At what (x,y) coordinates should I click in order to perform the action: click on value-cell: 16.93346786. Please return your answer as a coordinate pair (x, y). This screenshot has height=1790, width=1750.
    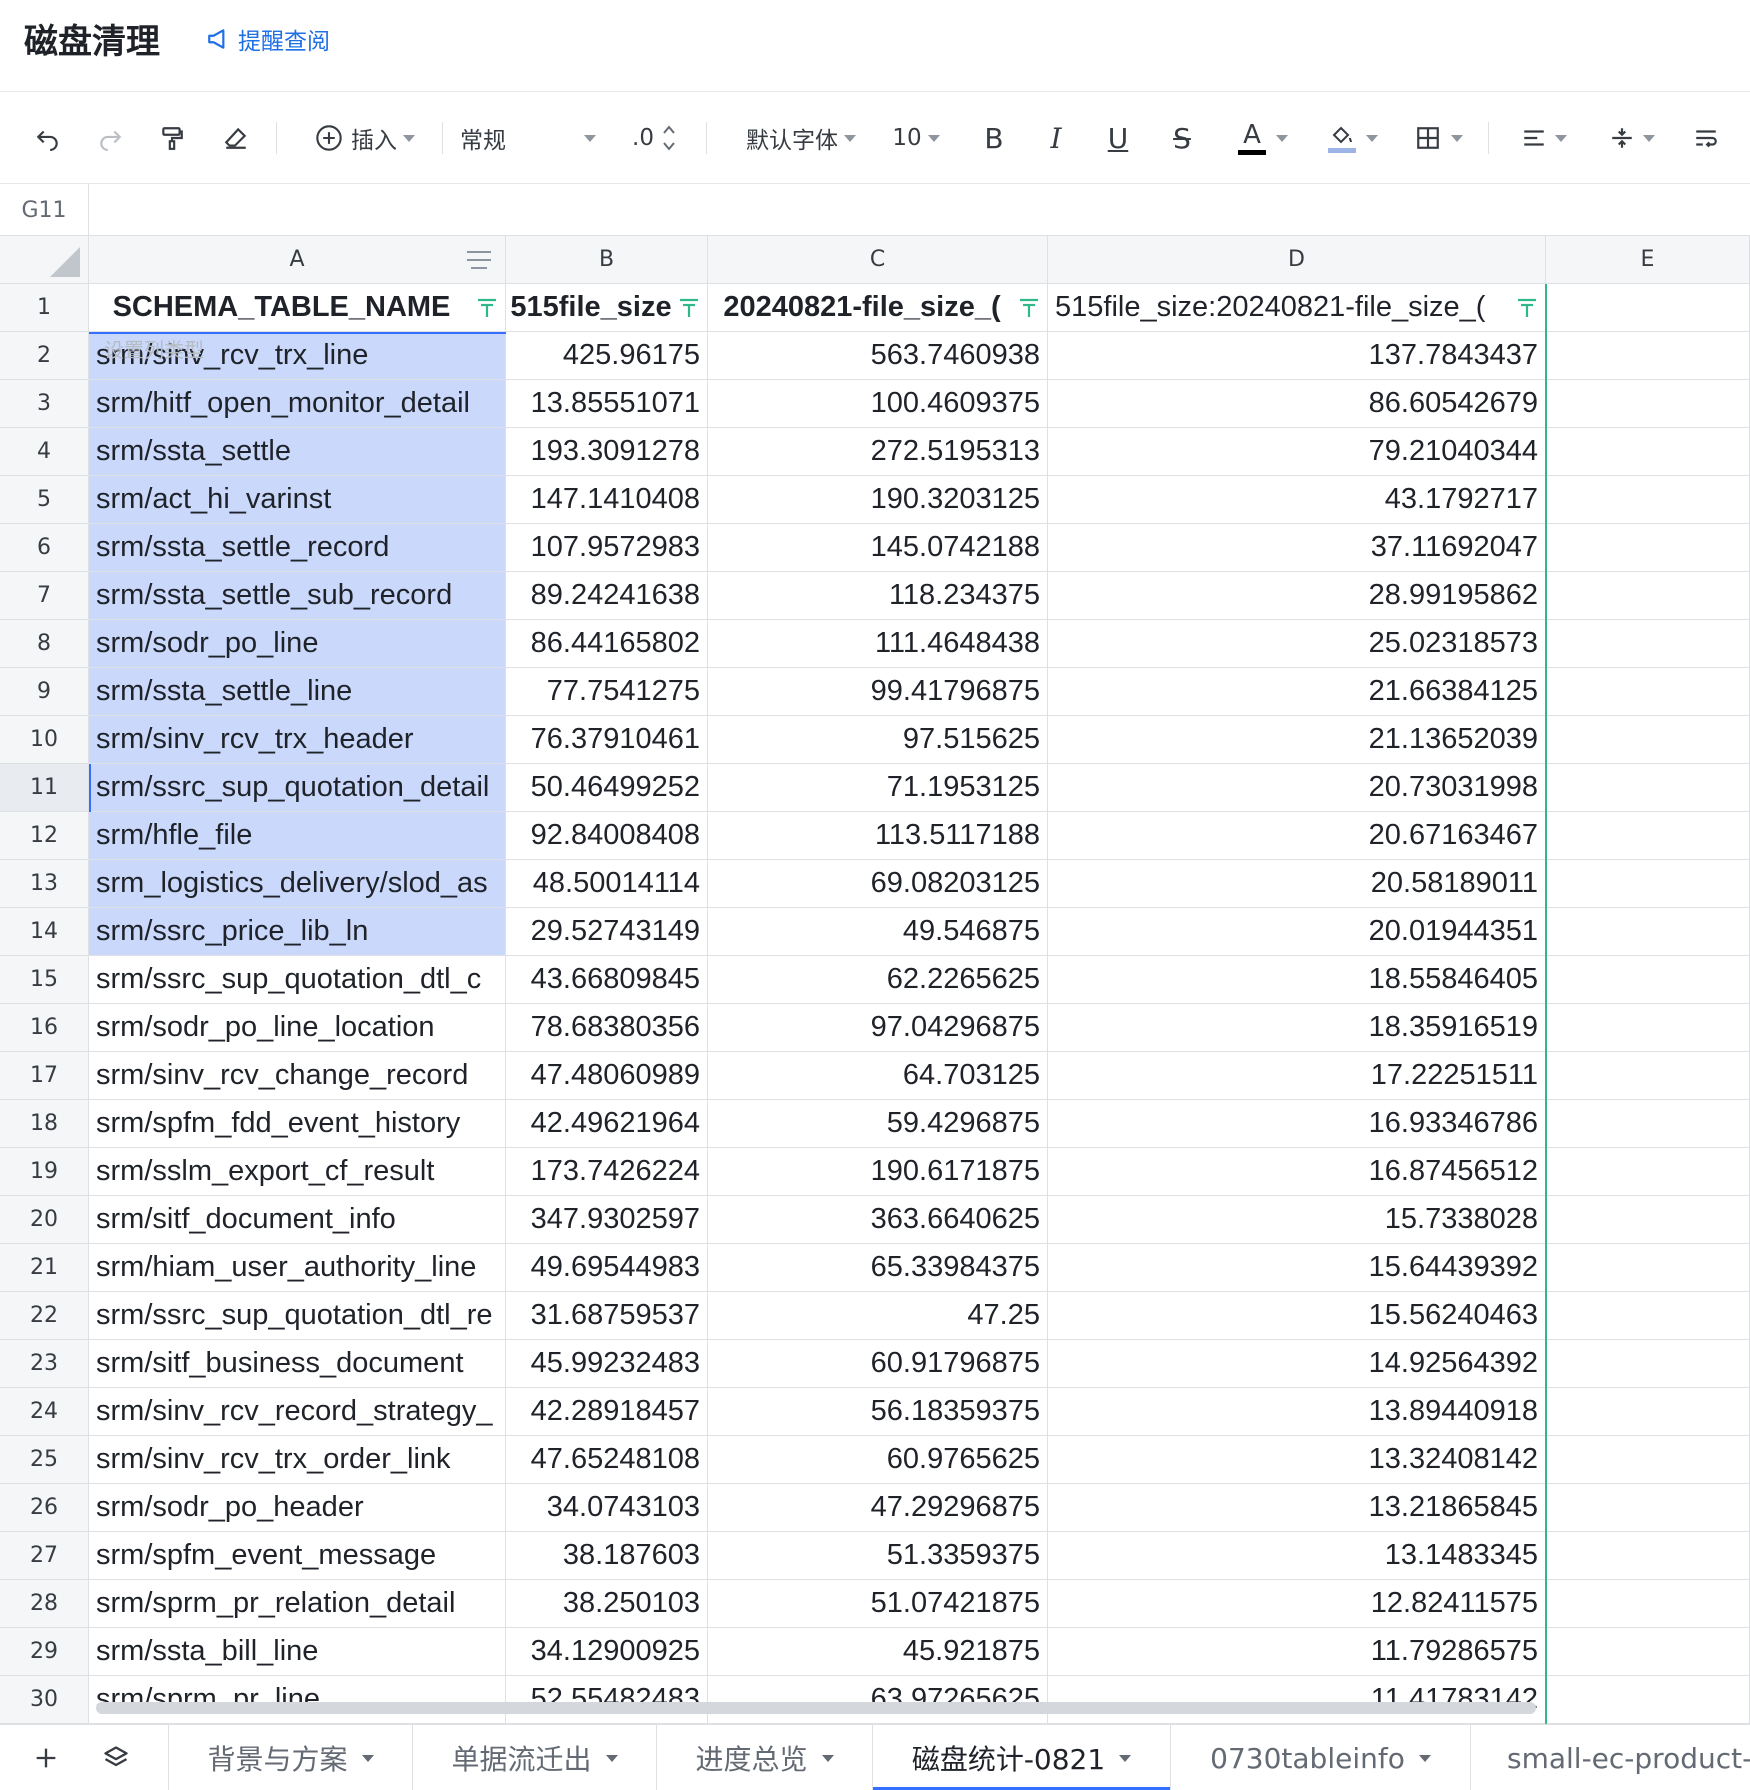
    Looking at the image, I should click on (1297, 1124).